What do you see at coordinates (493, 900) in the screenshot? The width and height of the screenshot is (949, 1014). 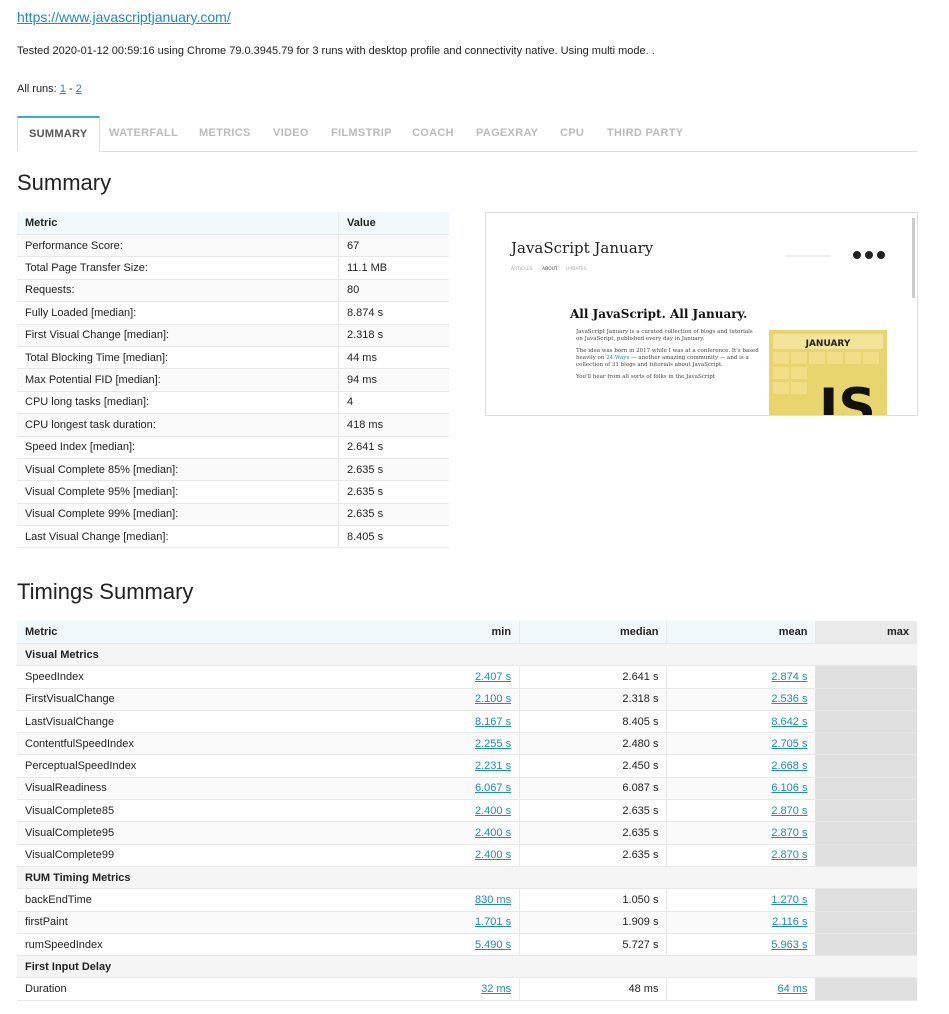 I see `timings-min-link: 830 ms` at bounding box center [493, 900].